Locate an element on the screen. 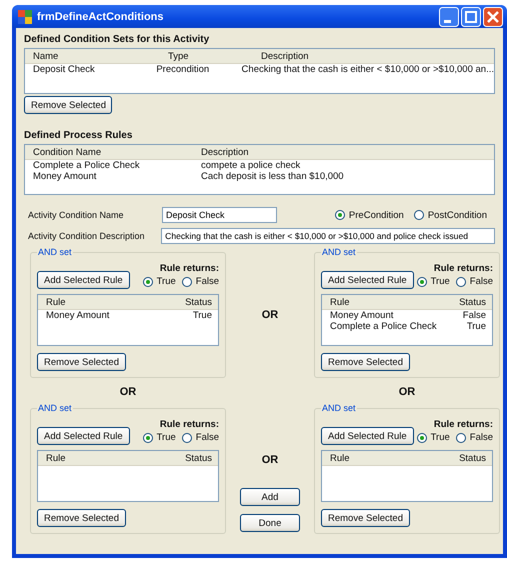  window-title: frmDefineActConditions is located at coordinates (100, 16).